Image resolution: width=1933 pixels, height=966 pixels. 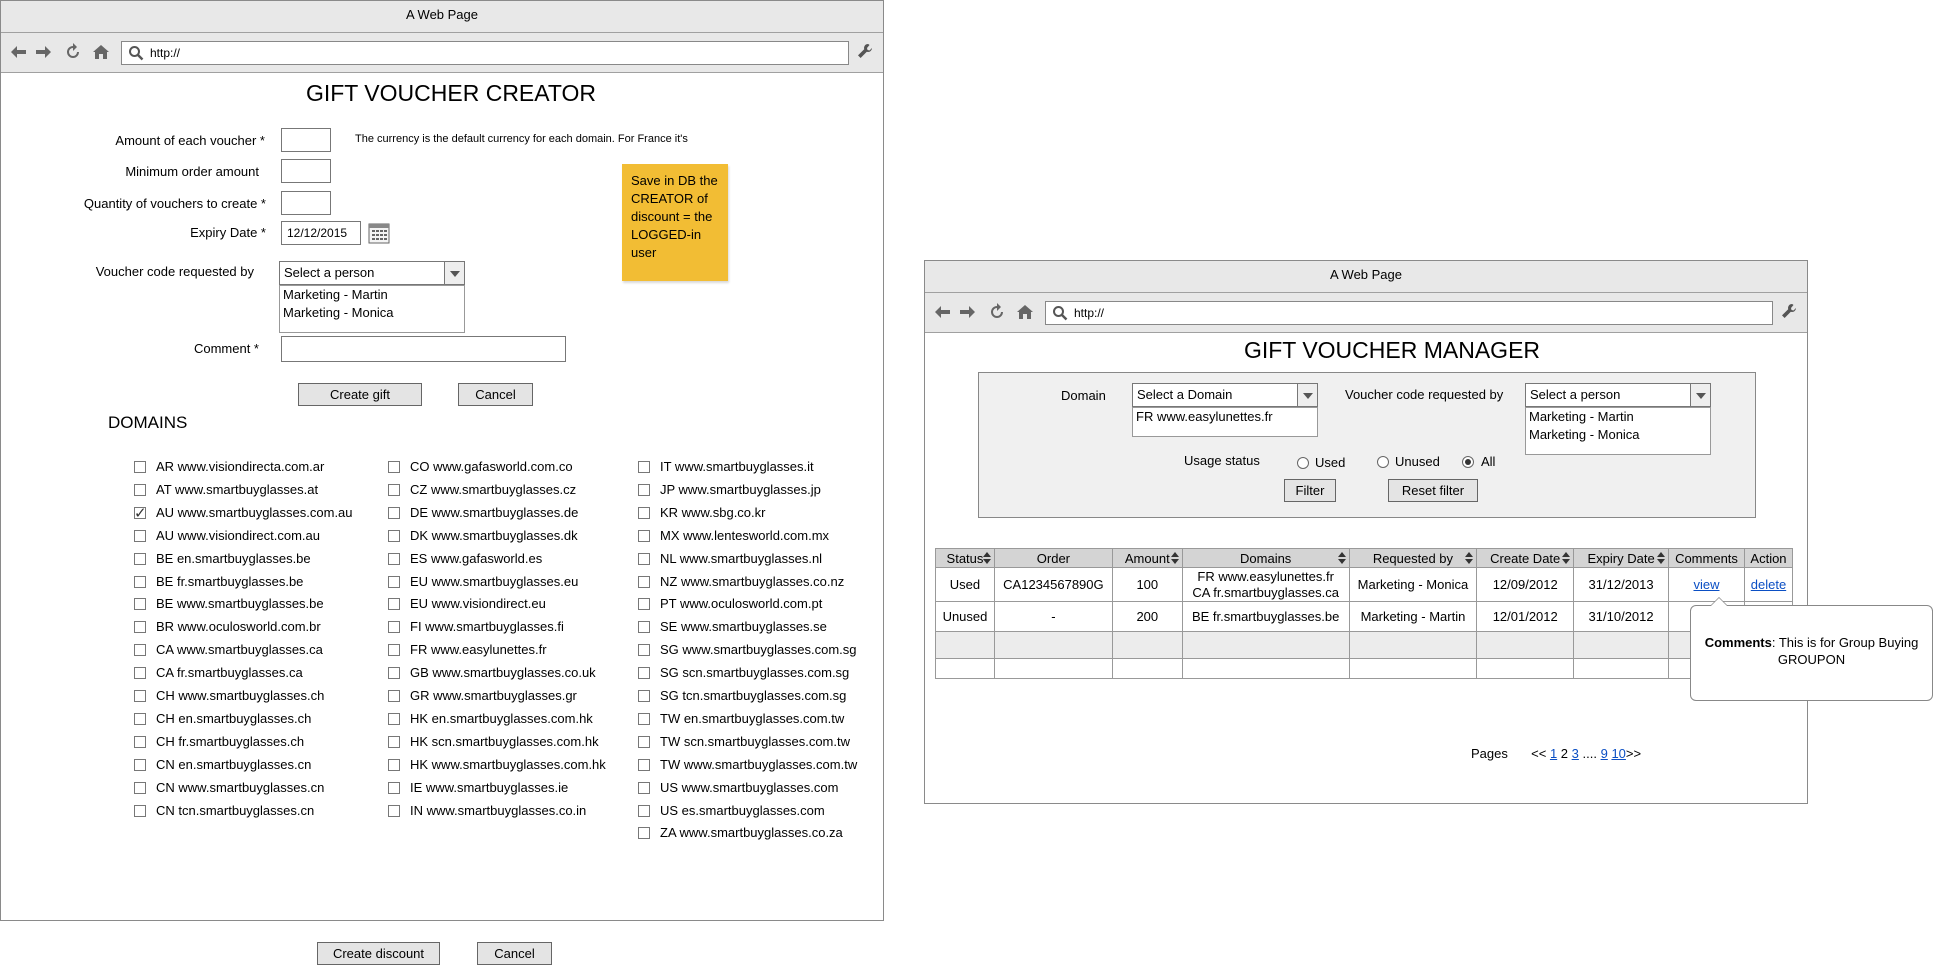 I want to click on radio-used-label: Used, so click(x=1330, y=462).